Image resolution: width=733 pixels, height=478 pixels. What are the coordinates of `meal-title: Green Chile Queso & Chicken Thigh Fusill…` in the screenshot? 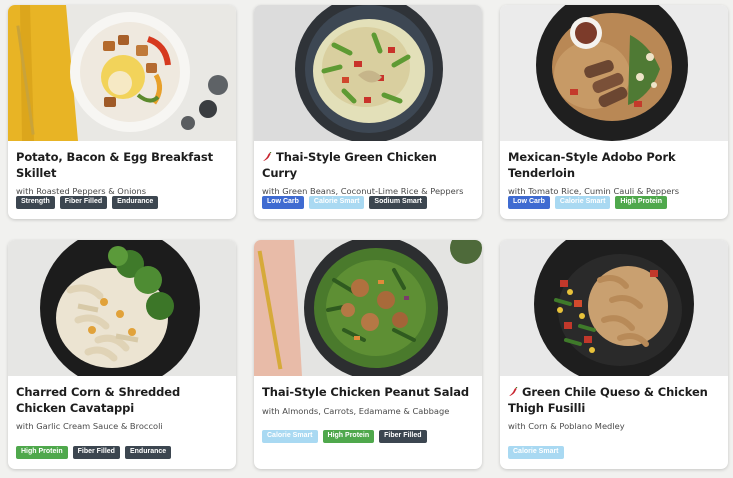 It's located at (614, 400).